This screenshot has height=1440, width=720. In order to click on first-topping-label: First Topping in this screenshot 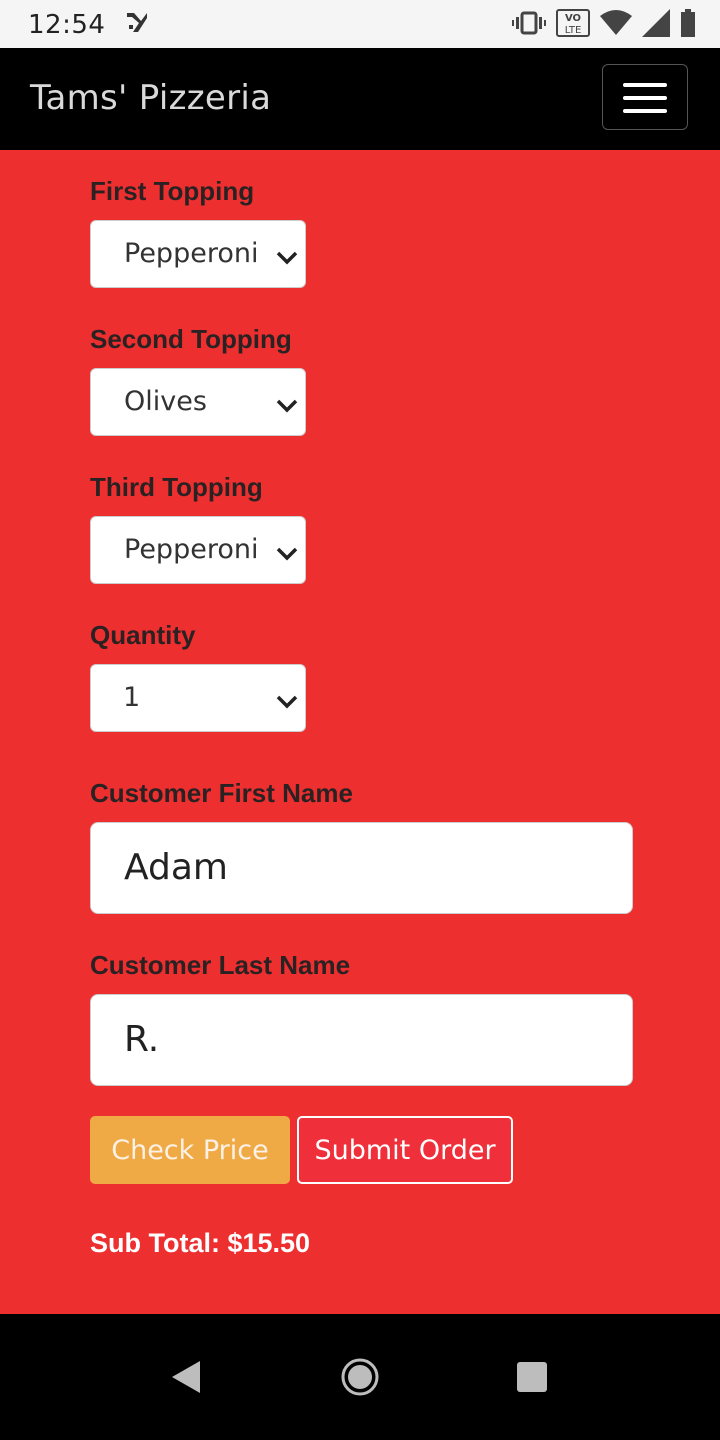, I will do `click(172, 191)`.